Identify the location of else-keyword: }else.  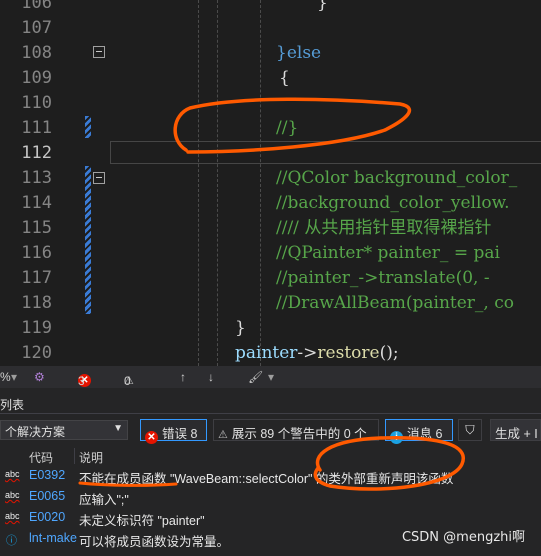
(299, 53).